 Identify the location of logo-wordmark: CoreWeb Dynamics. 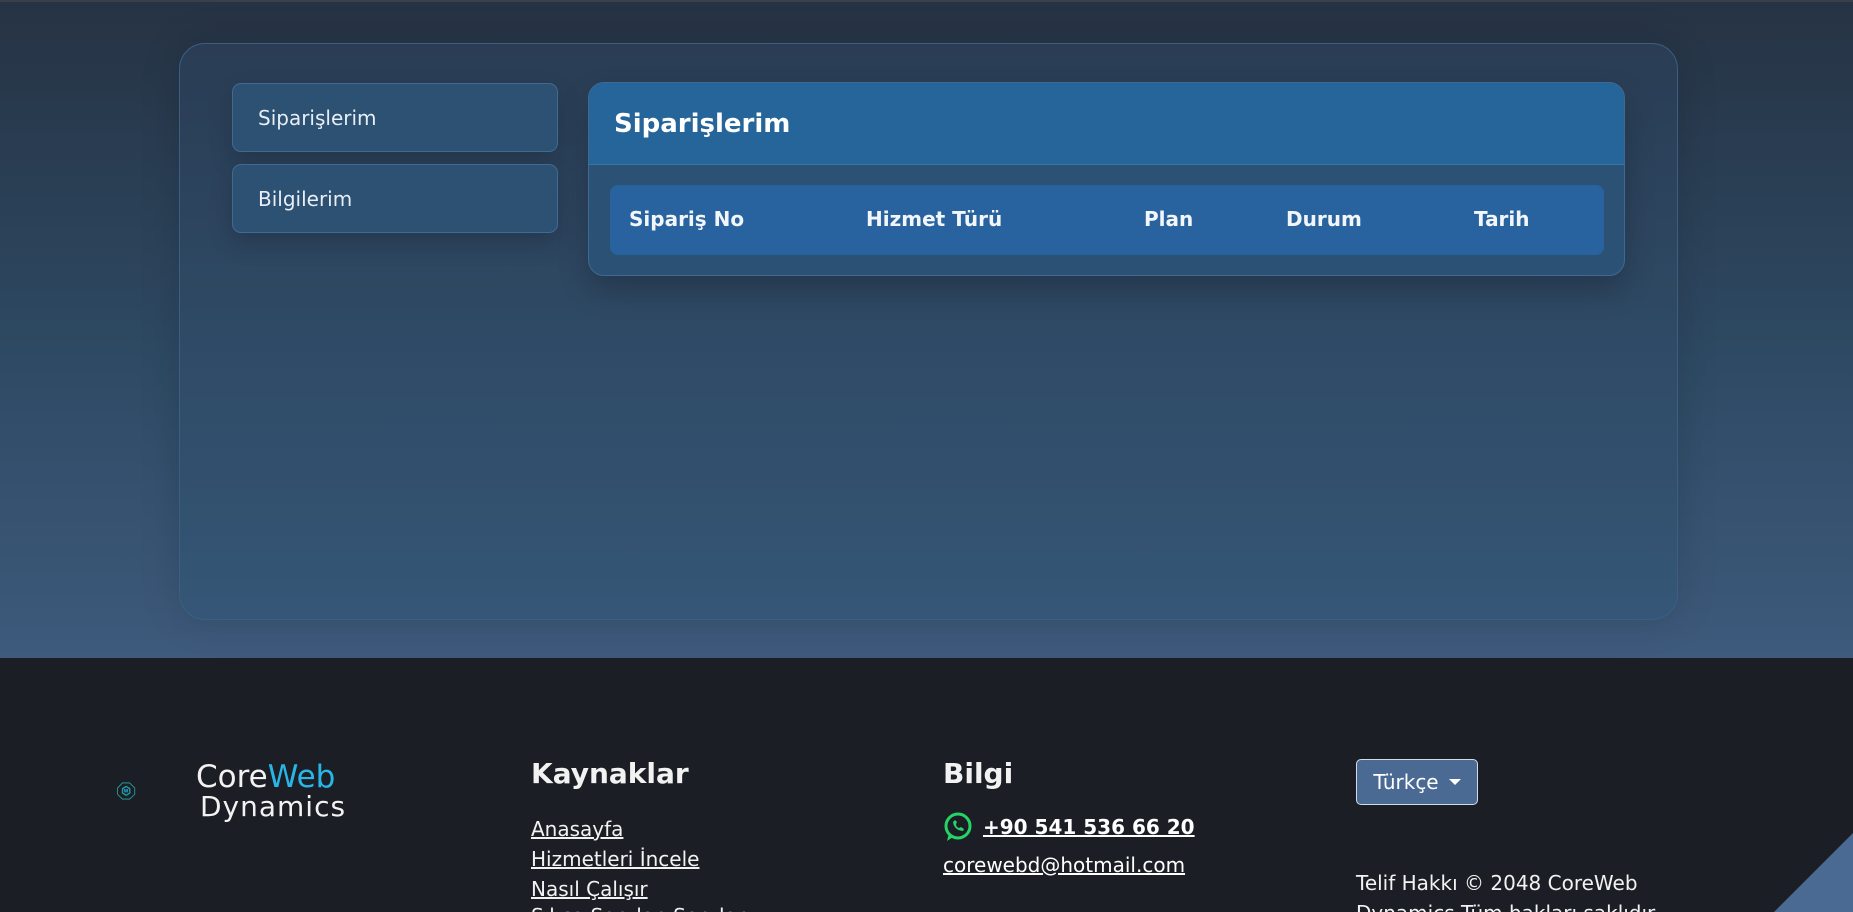
(271, 792).